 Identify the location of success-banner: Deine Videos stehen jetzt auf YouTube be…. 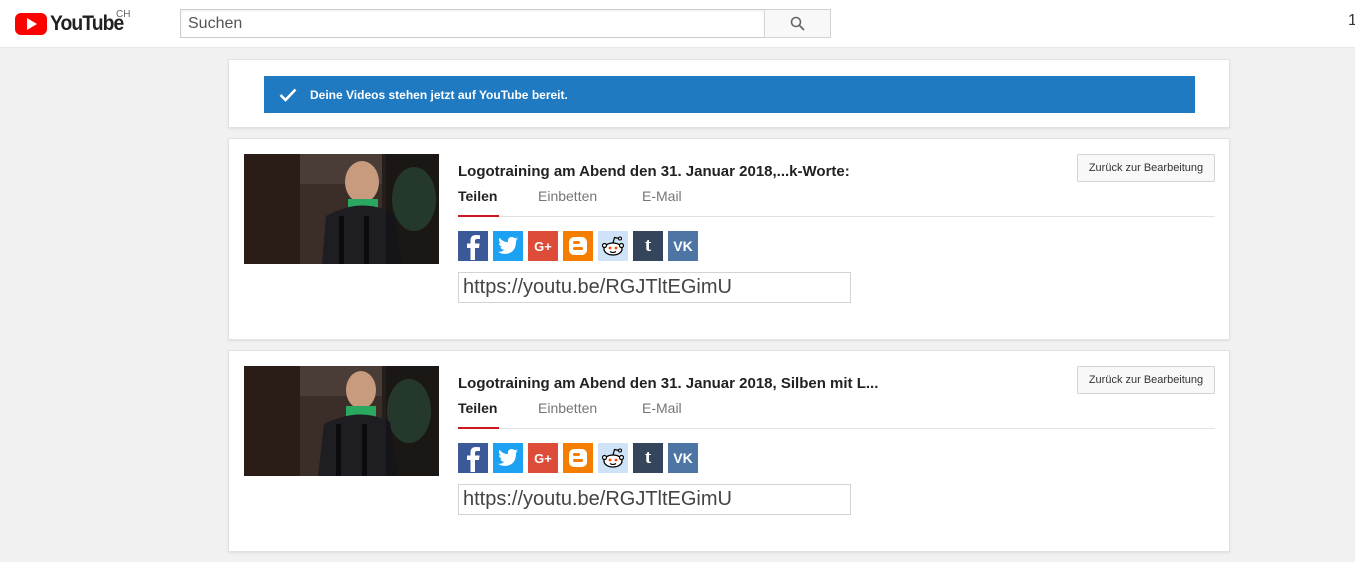
(729, 94).